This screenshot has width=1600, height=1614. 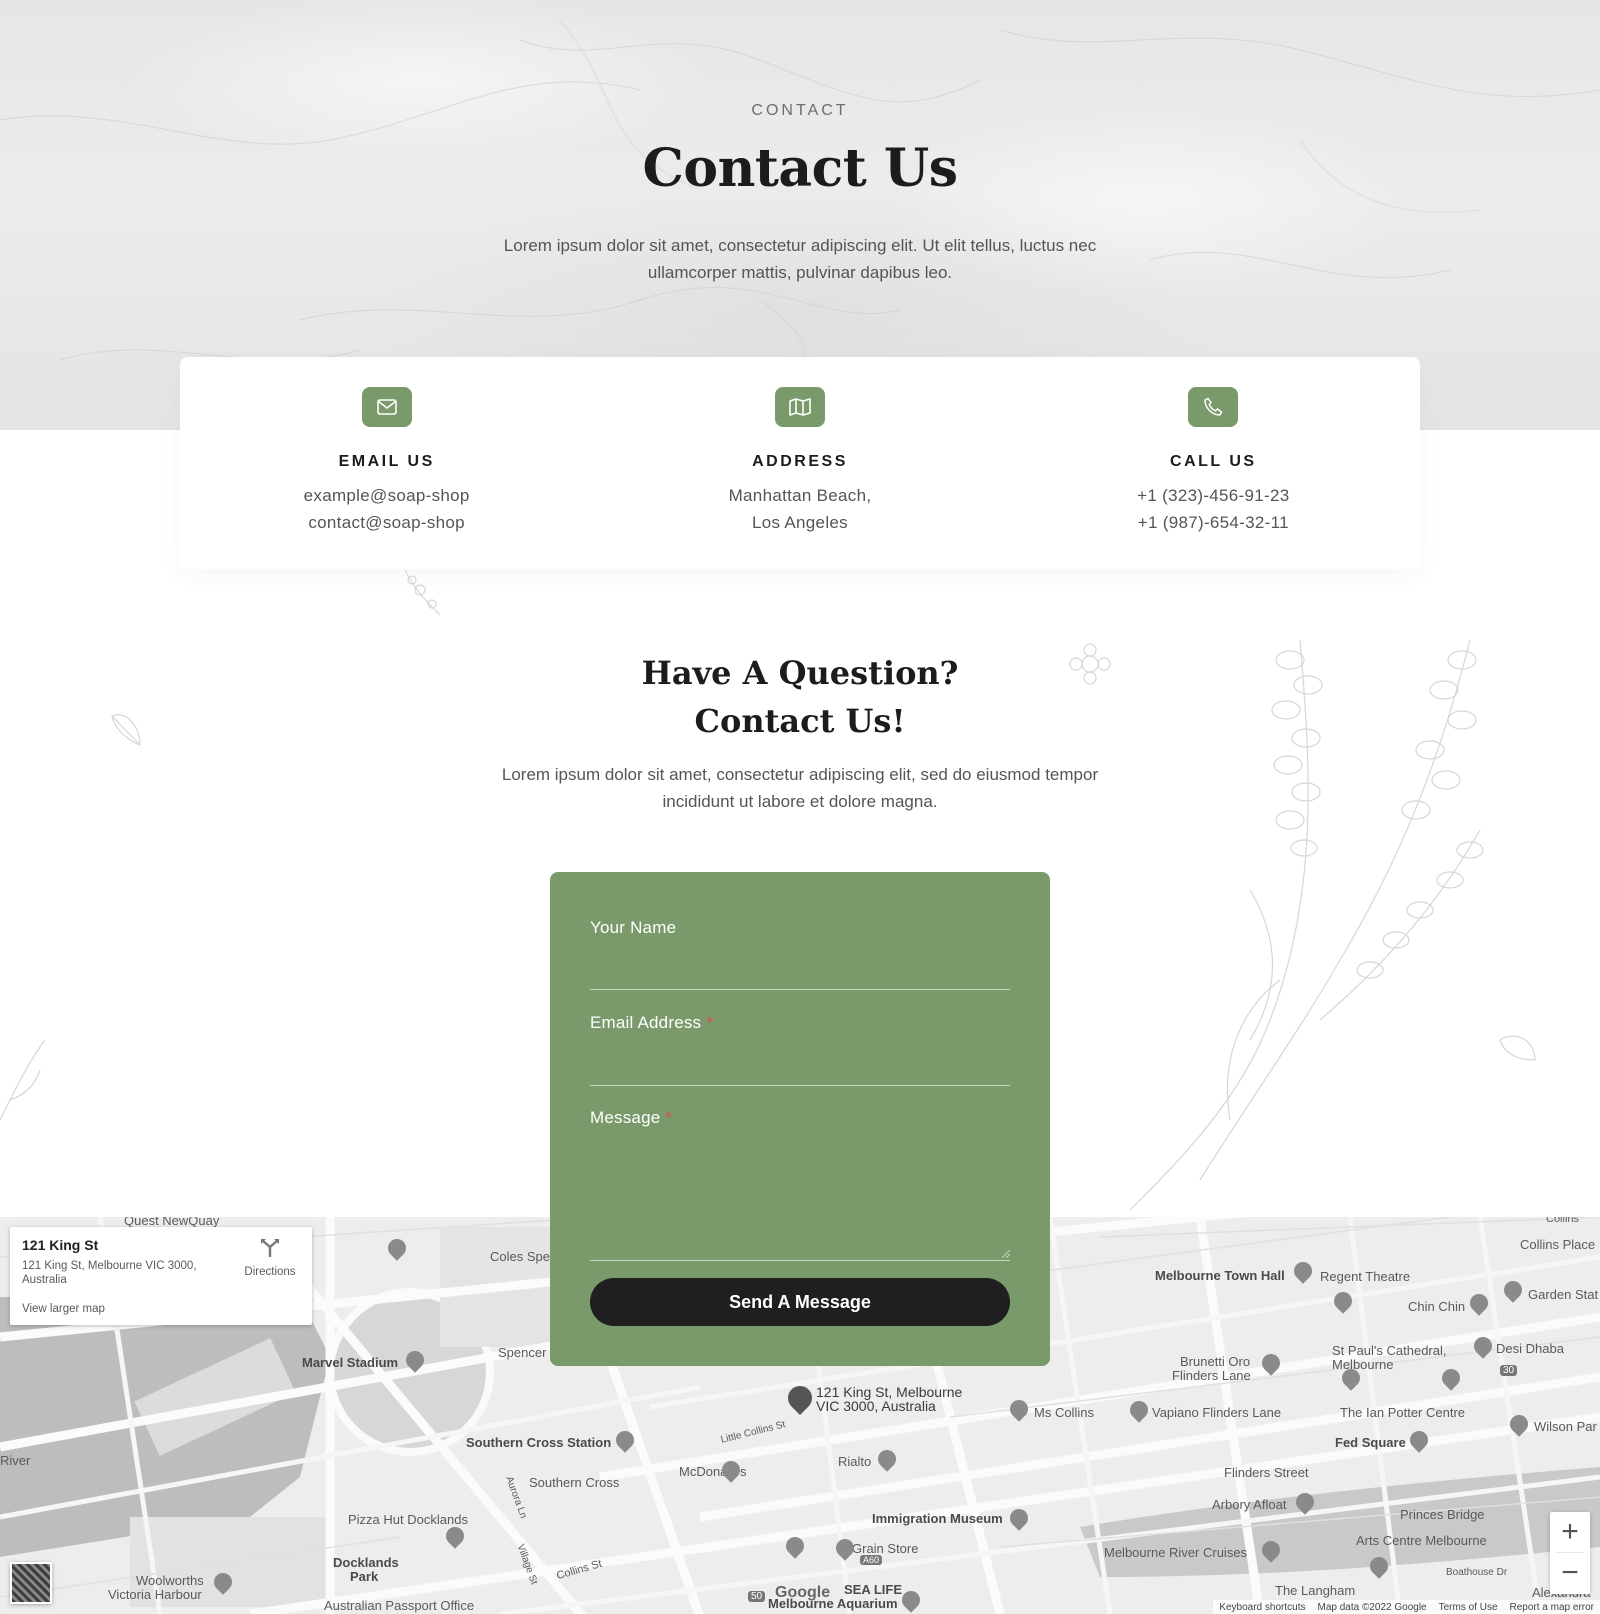 What do you see at coordinates (1006, 1254) in the screenshot?
I see `textarea-resize-icon` at bounding box center [1006, 1254].